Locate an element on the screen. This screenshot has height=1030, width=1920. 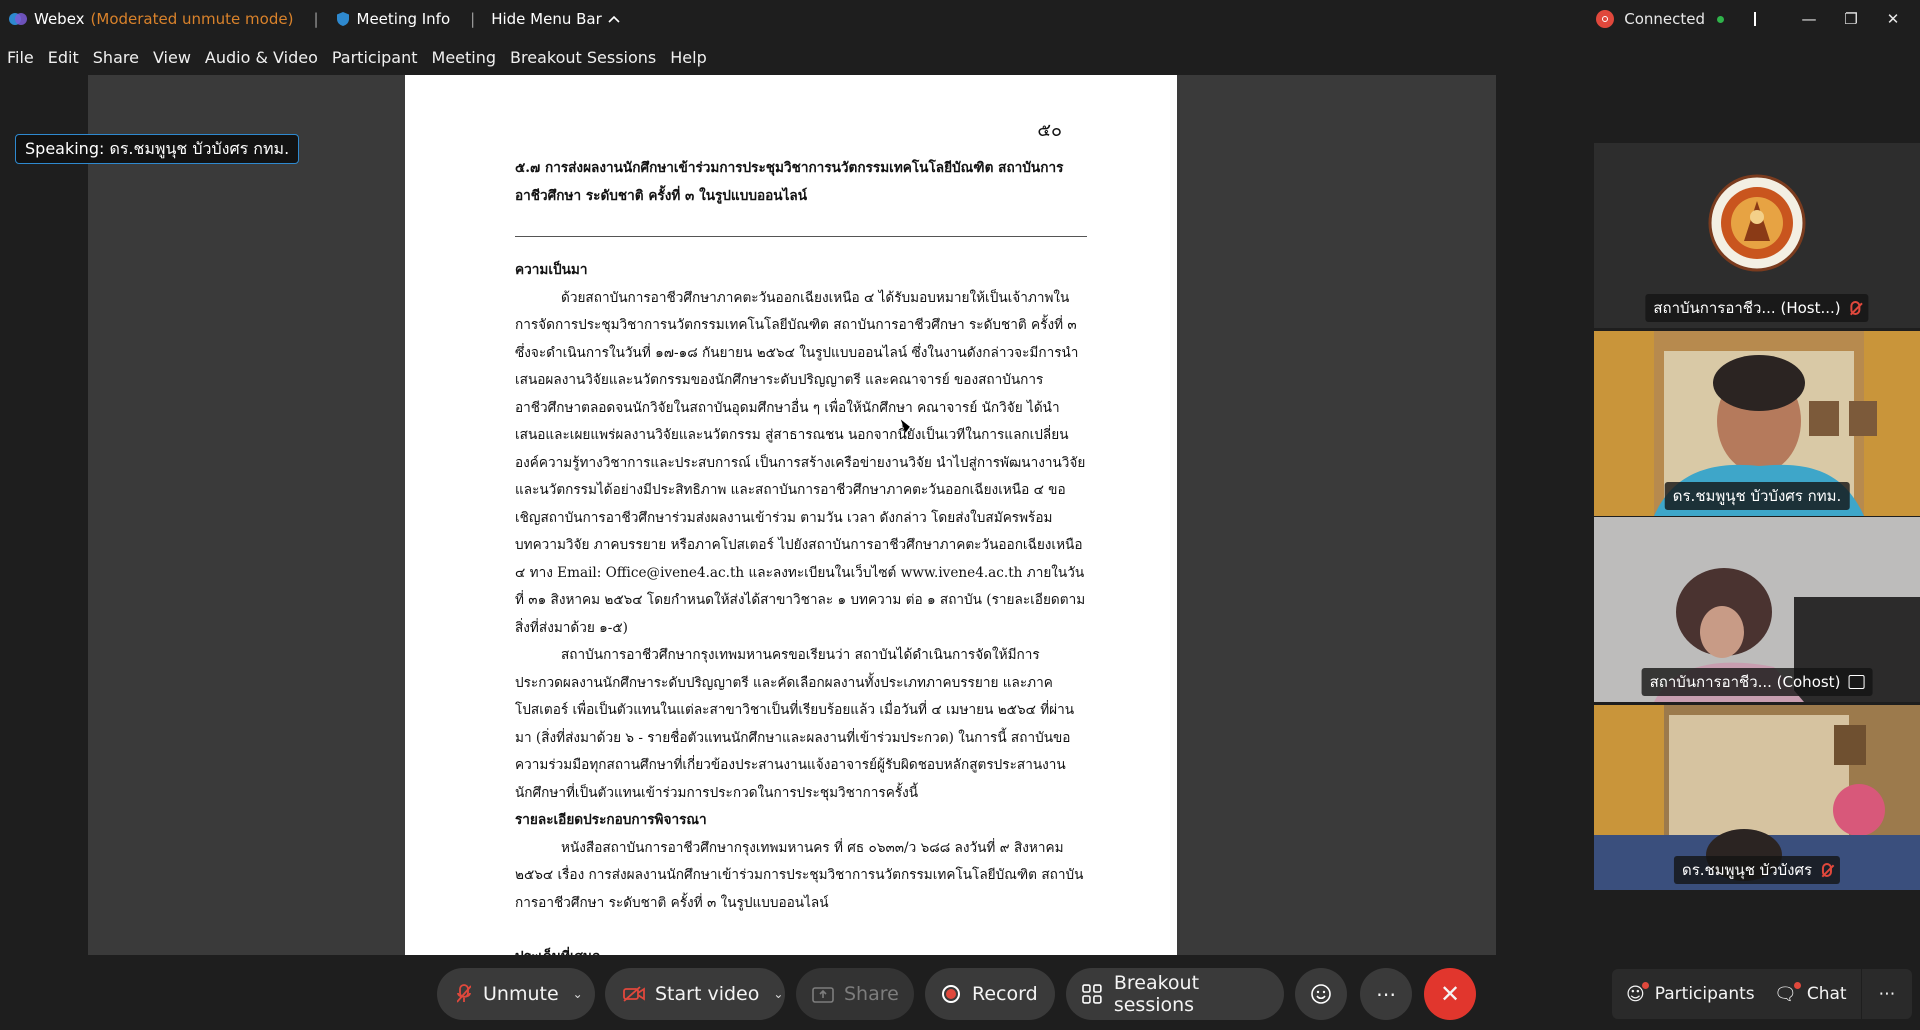
participant-label: ดร.ชมพูนุช บัวบังศร is located at coordinates (1757, 870).